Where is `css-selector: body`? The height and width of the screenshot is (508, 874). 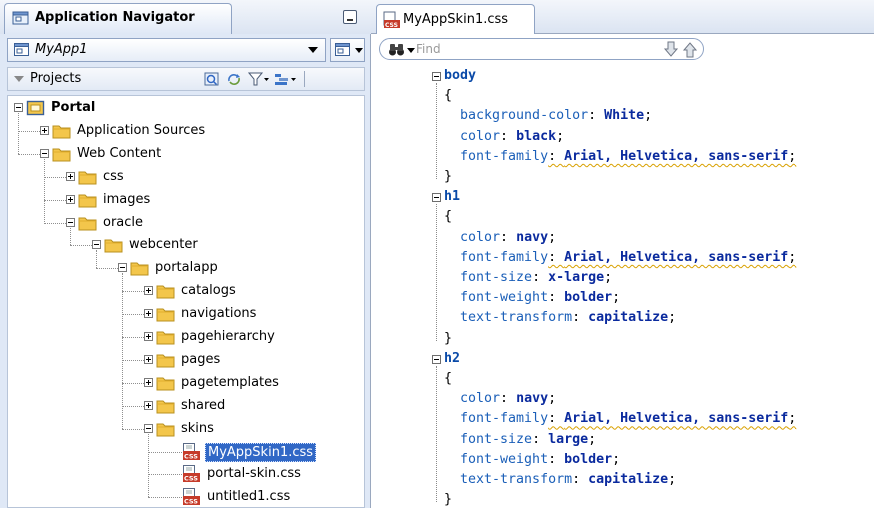 css-selector: body is located at coordinates (460, 75).